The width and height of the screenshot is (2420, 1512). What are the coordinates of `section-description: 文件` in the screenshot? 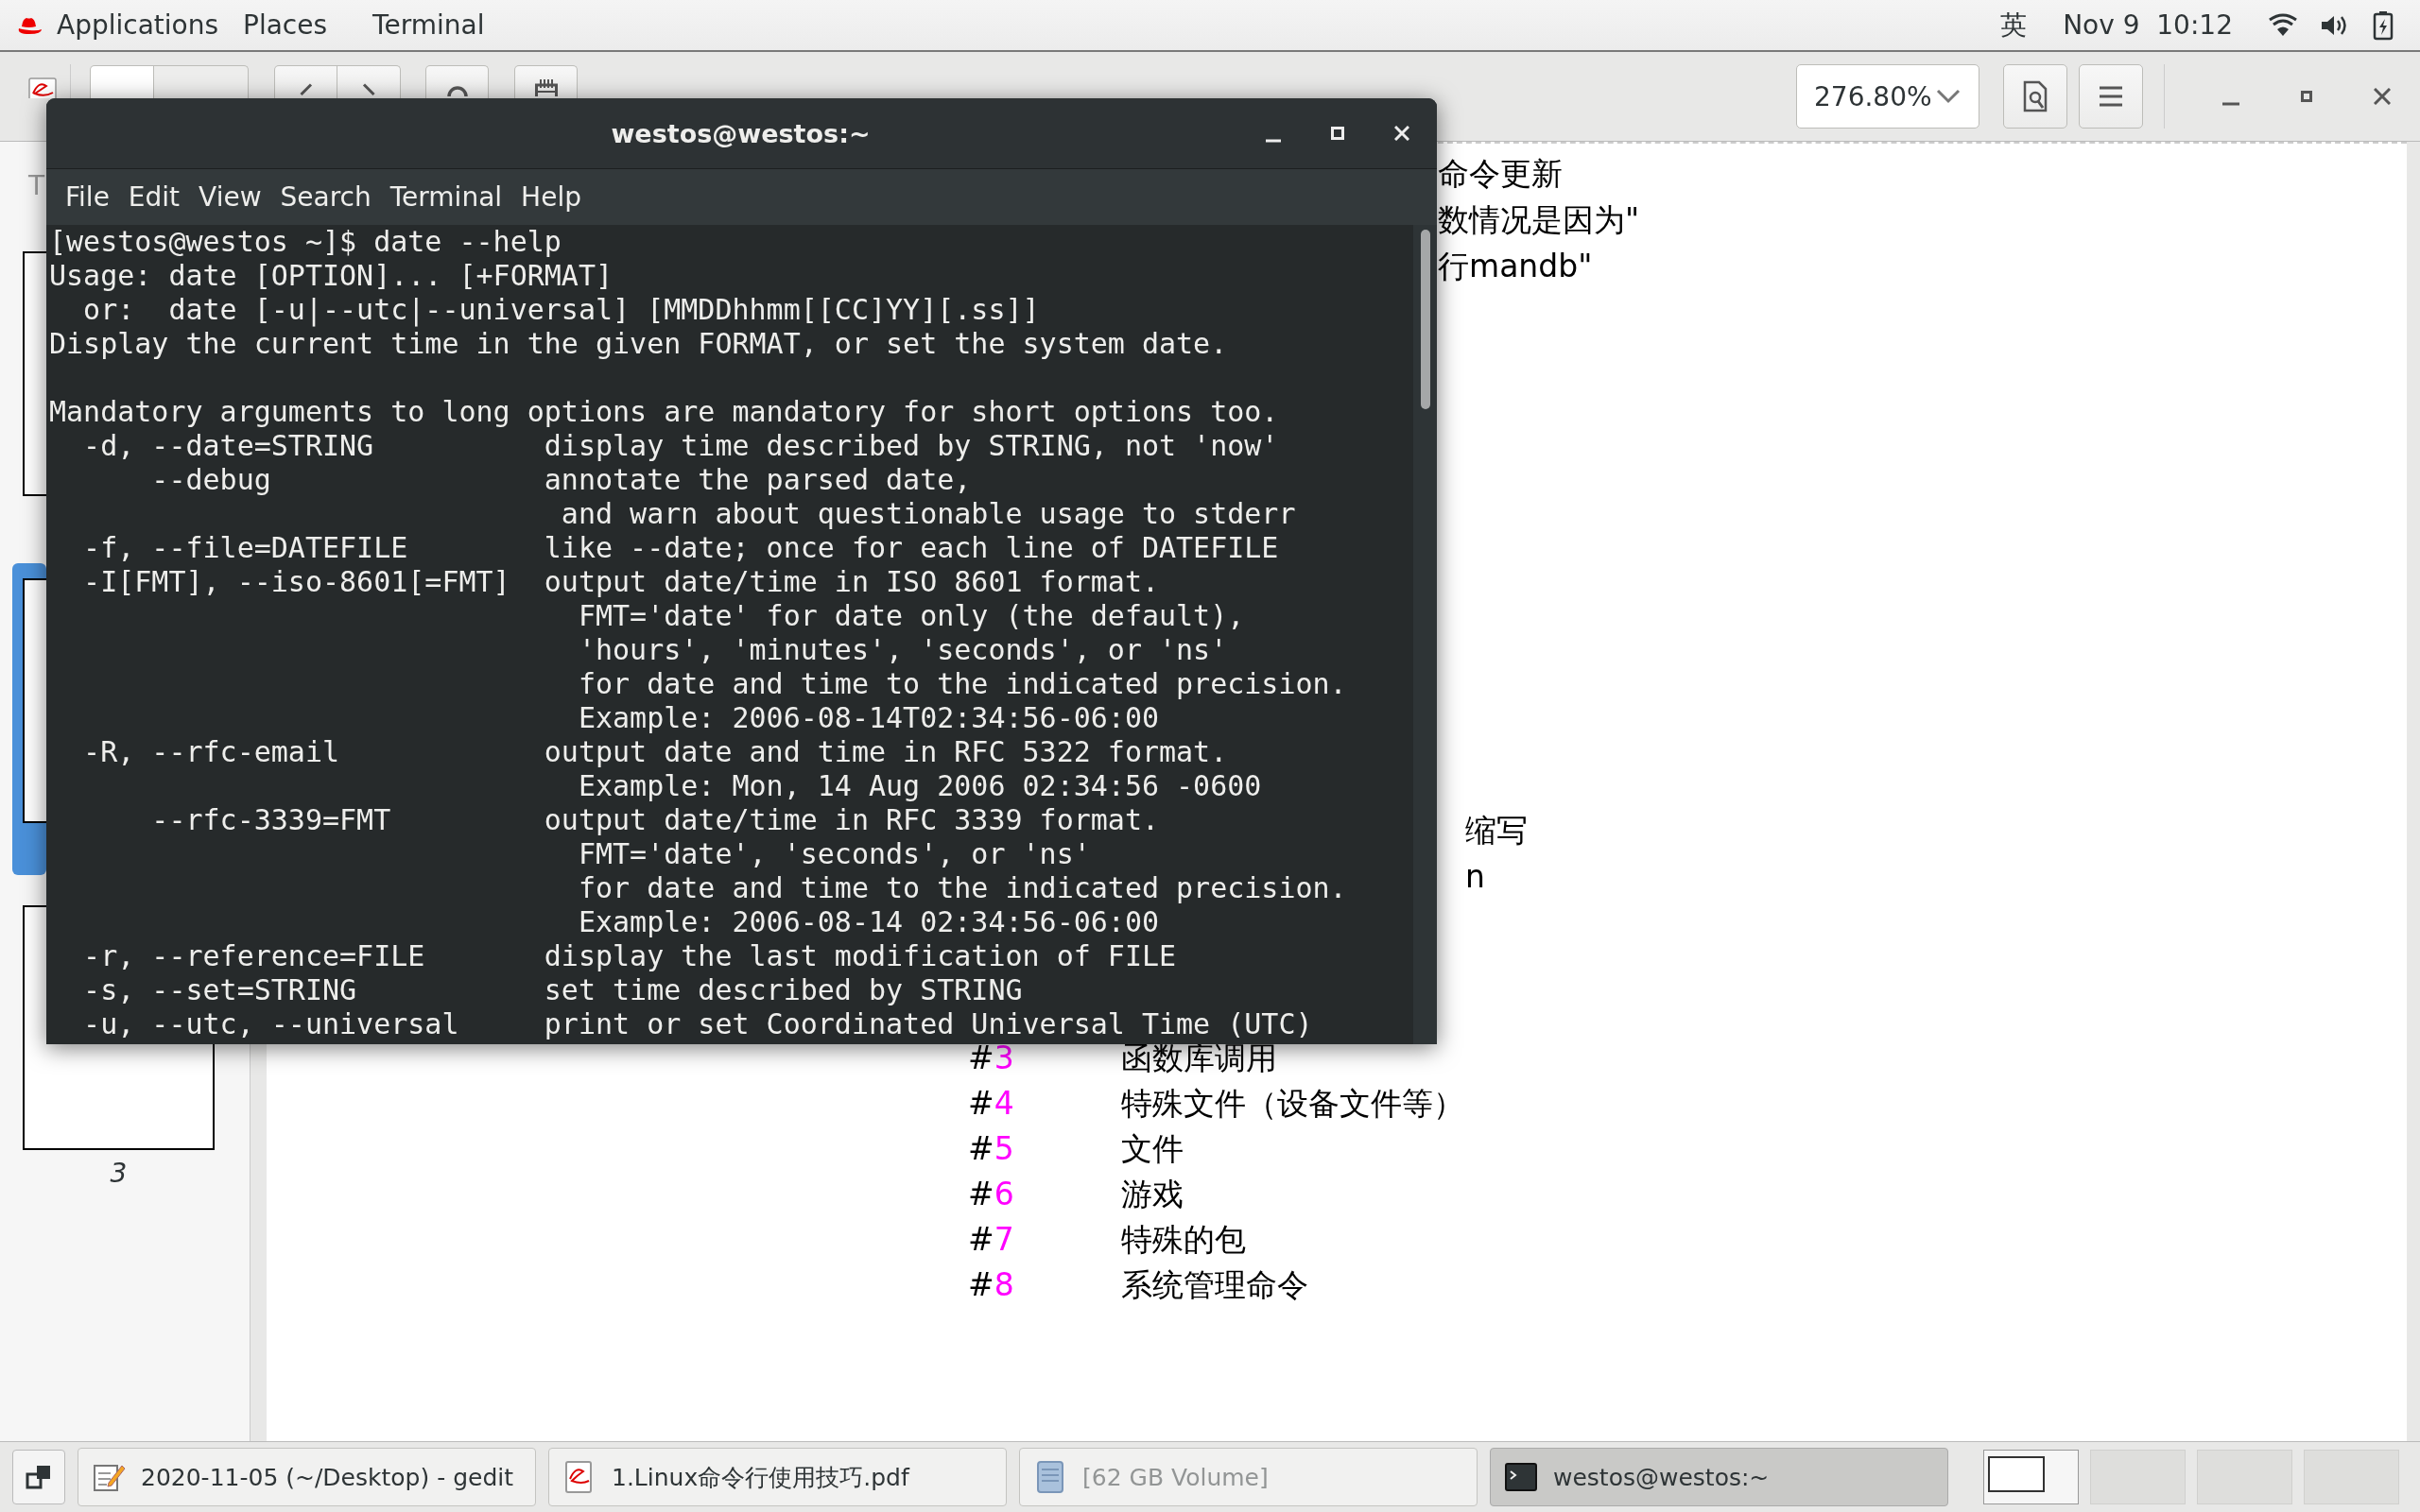 It's located at (1153, 1149).